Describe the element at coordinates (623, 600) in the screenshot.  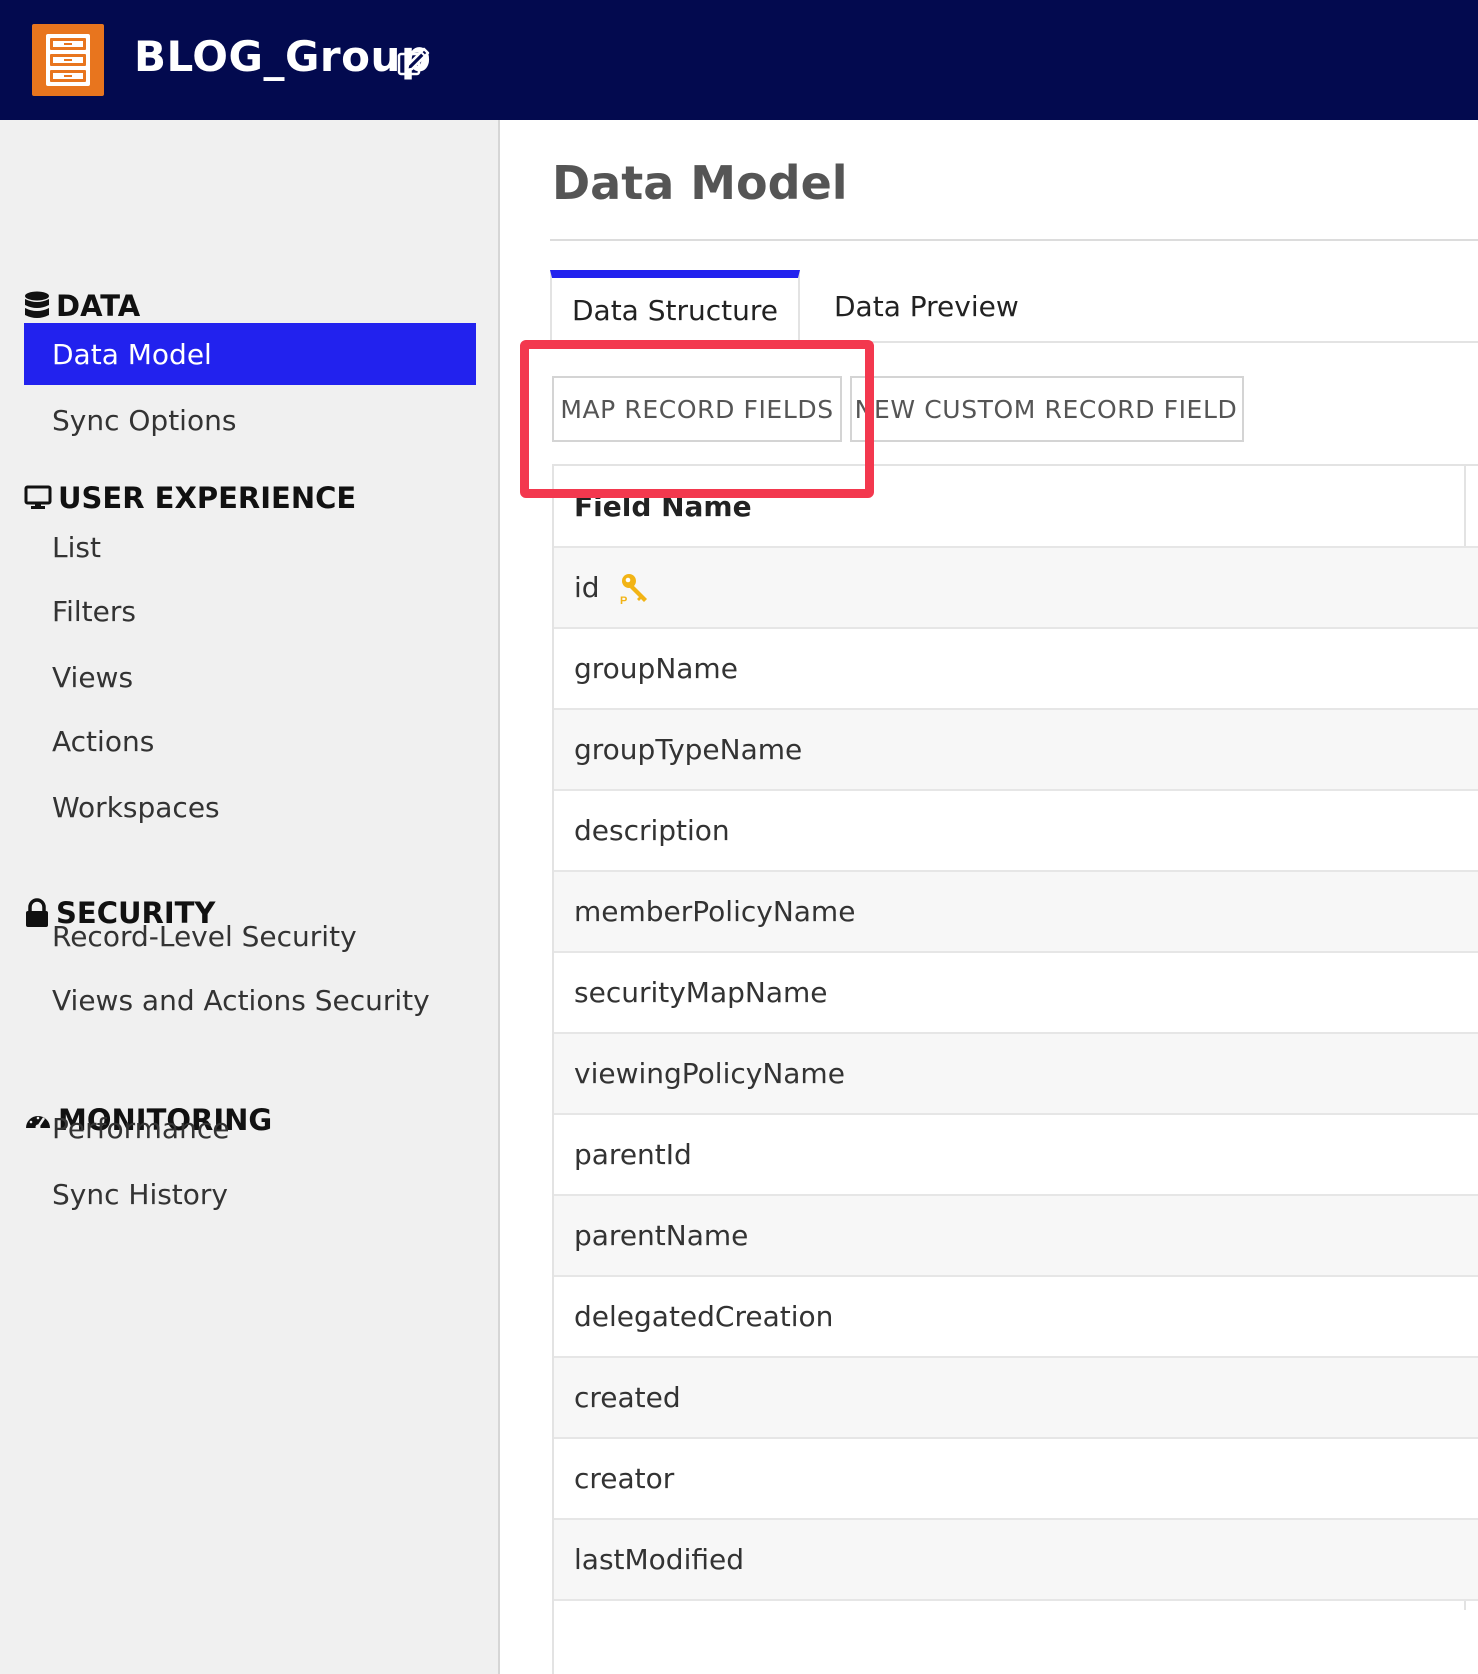
I see `svg-text: P` at that location.